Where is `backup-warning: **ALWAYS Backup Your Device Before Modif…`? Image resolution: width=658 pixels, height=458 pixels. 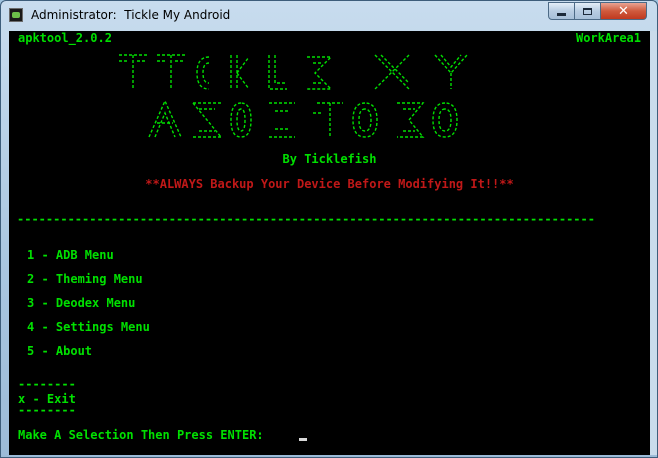 backup-warning: **ALWAYS Backup Your Device Before Modif… is located at coordinates (329, 184).